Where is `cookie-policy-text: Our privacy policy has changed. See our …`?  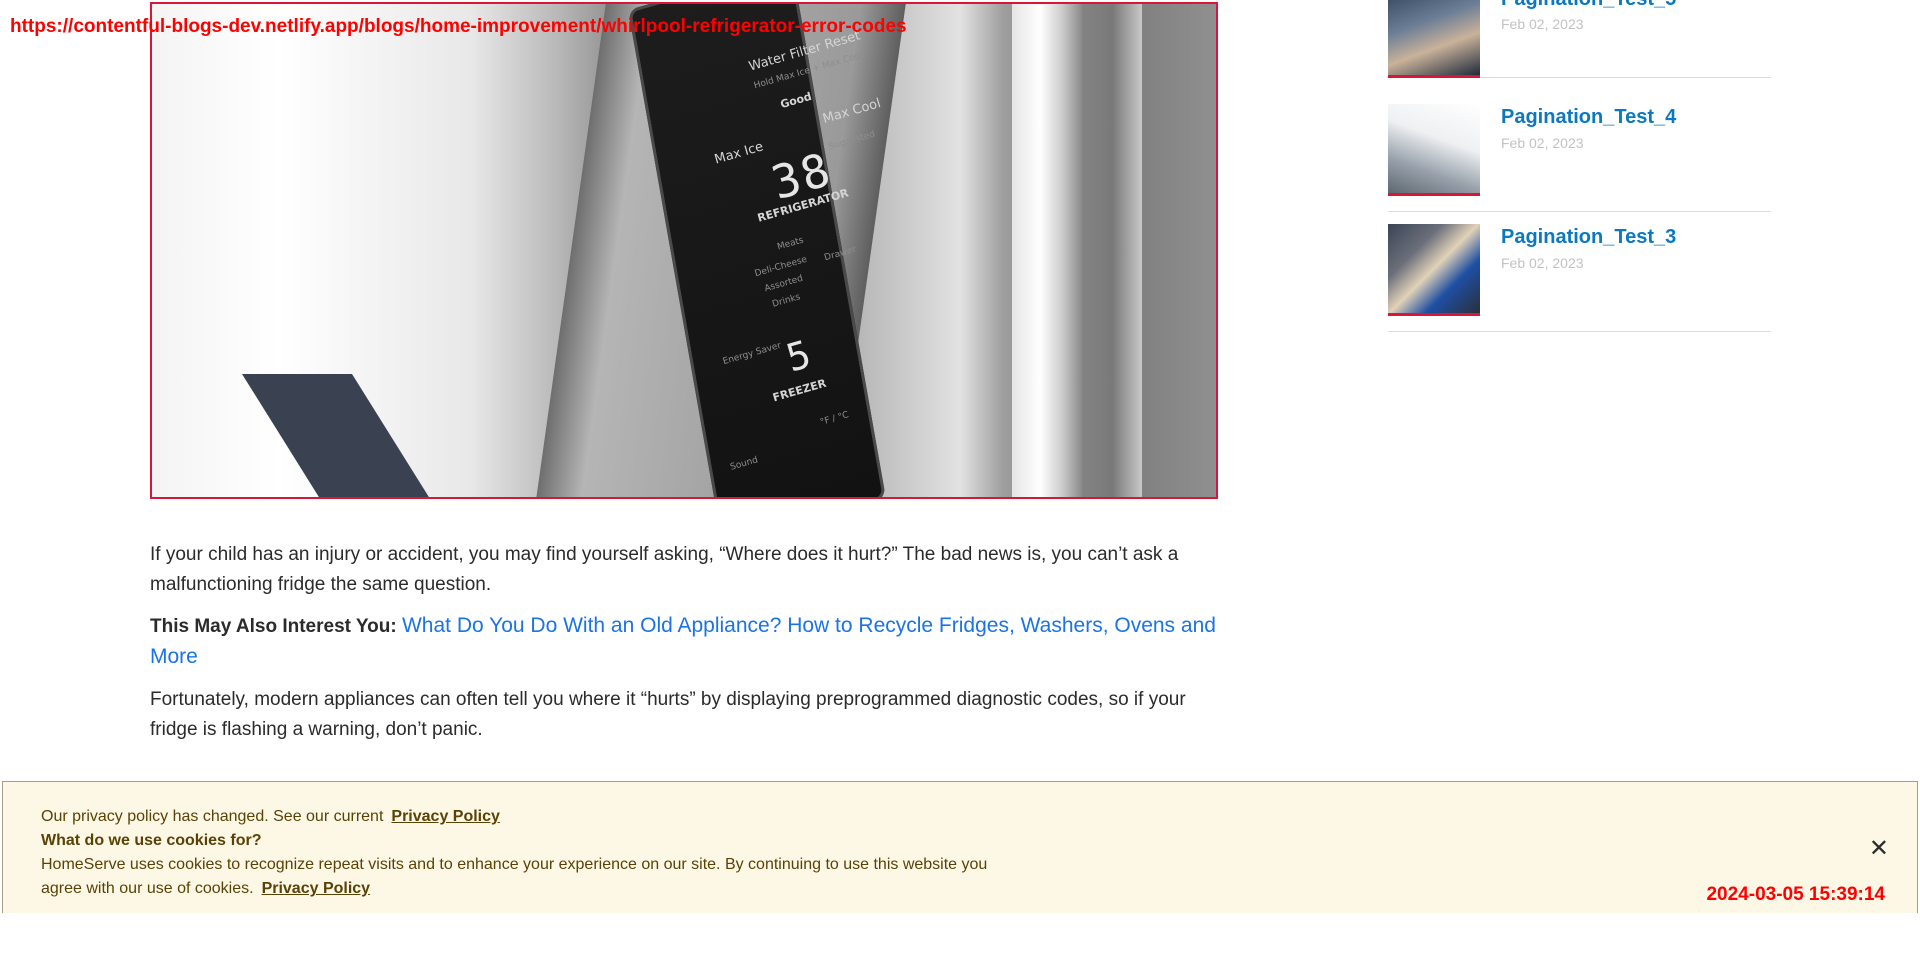 cookie-policy-text: Our privacy policy has changed. See our … is located at coordinates (212, 816).